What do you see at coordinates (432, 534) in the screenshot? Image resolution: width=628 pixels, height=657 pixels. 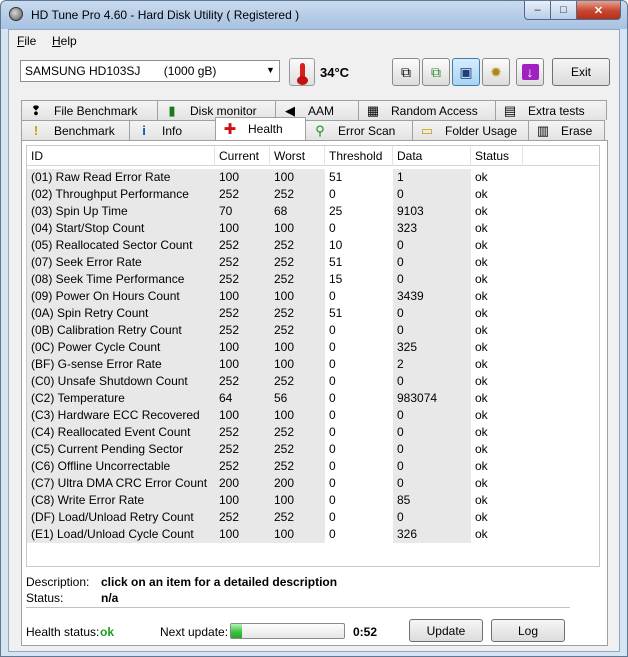 I see `cell-data: 326` at bounding box center [432, 534].